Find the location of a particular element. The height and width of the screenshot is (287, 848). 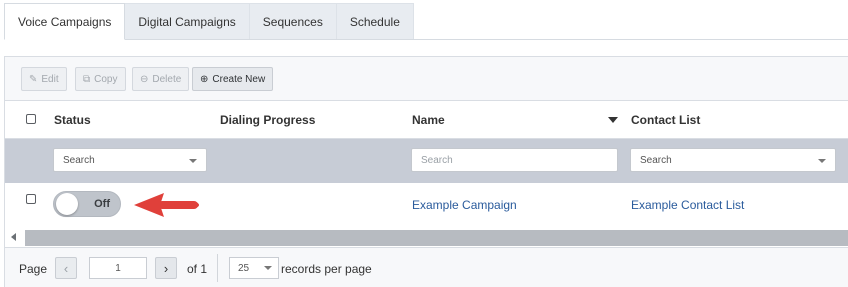

edit-button: ✎ Edit is located at coordinates (44, 79).